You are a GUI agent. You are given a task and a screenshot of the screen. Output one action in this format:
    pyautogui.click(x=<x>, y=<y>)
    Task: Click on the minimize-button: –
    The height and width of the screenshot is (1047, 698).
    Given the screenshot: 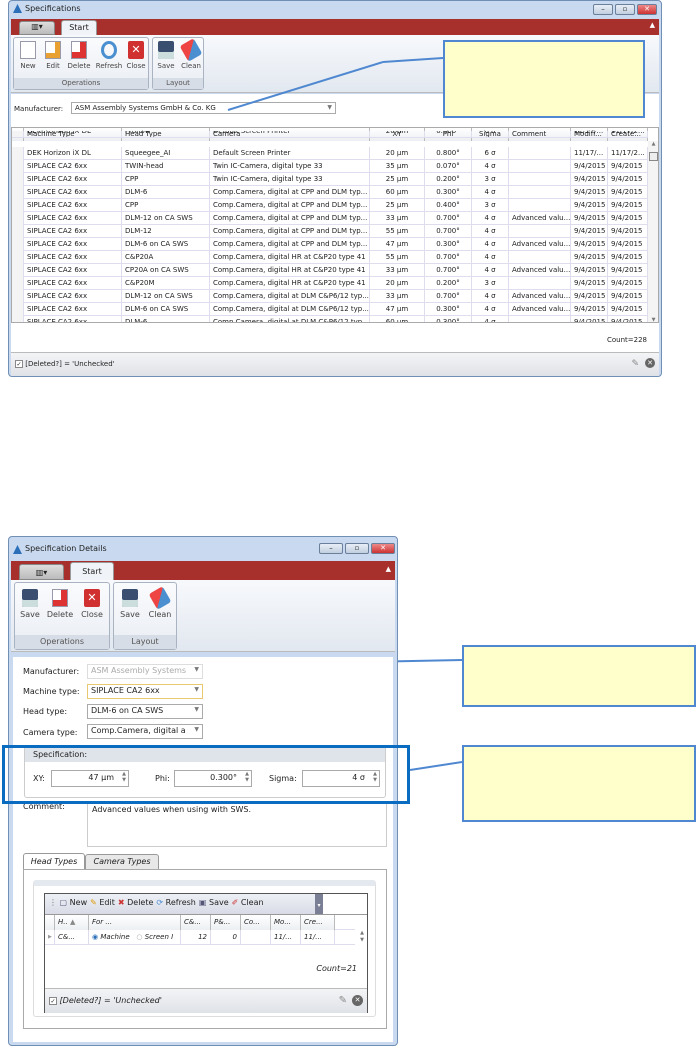 What is the action you would take?
    pyautogui.click(x=331, y=548)
    